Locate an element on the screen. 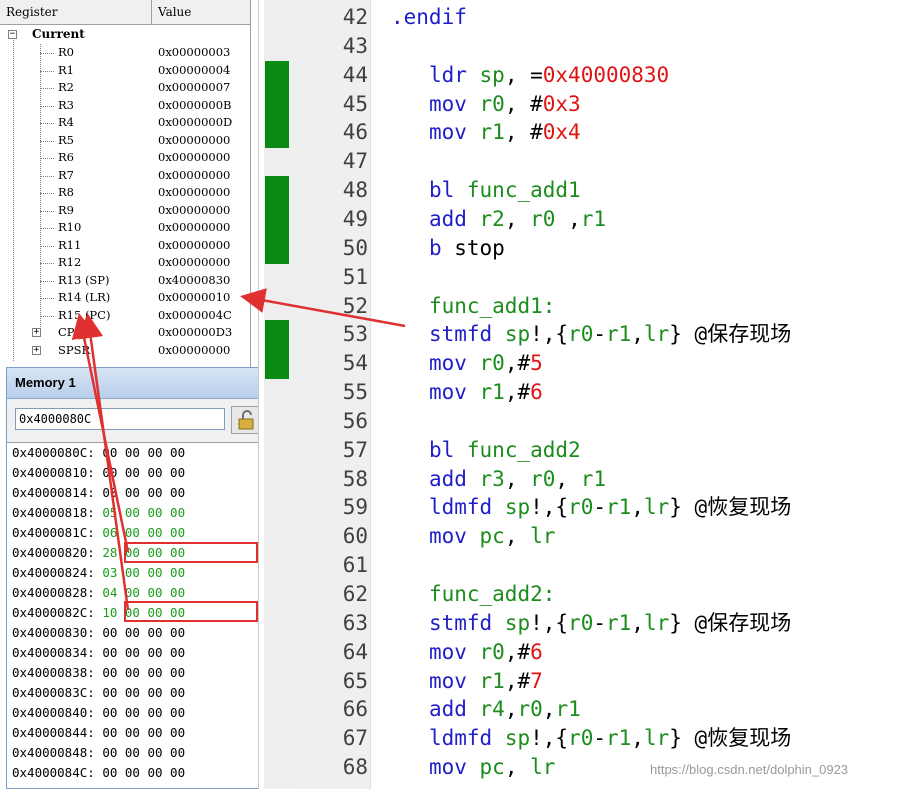 The image size is (905, 789). memory-row: 0x40000810: 00 00 00 00 is located at coordinates (98, 473).